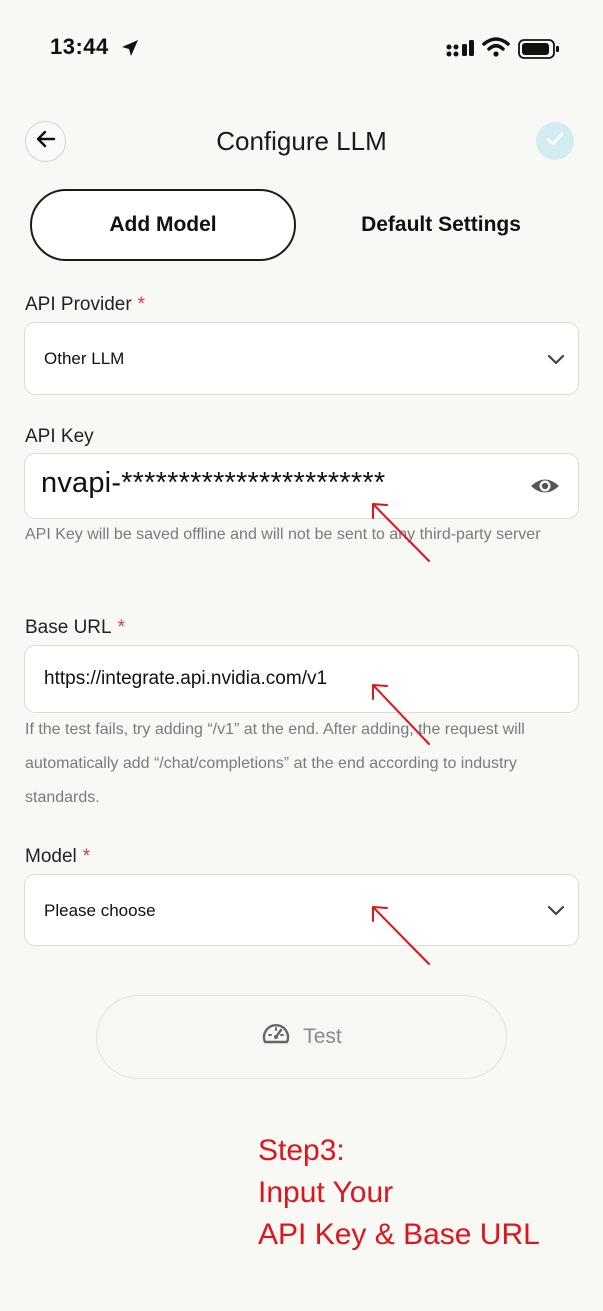  What do you see at coordinates (85, 304) in the screenshot?
I see `api-provider-label: API Provider *` at bounding box center [85, 304].